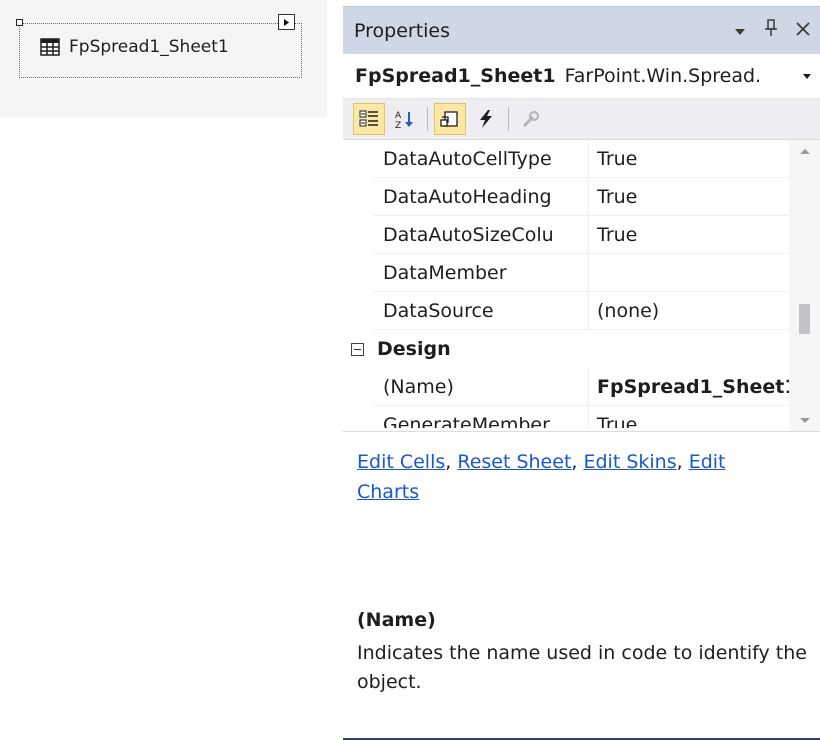 This screenshot has width=820, height=740. I want to click on component-content: FpSpread1_Sheet1, so click(134, 47).